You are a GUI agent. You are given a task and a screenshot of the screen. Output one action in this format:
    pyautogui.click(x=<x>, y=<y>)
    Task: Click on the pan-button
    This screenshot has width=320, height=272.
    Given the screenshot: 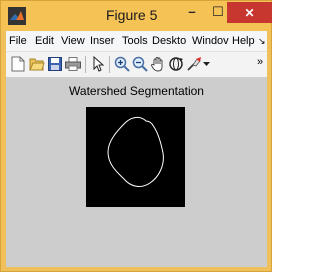 What is the action you would take?
    pyautogui.click(x=158, y=64)
    